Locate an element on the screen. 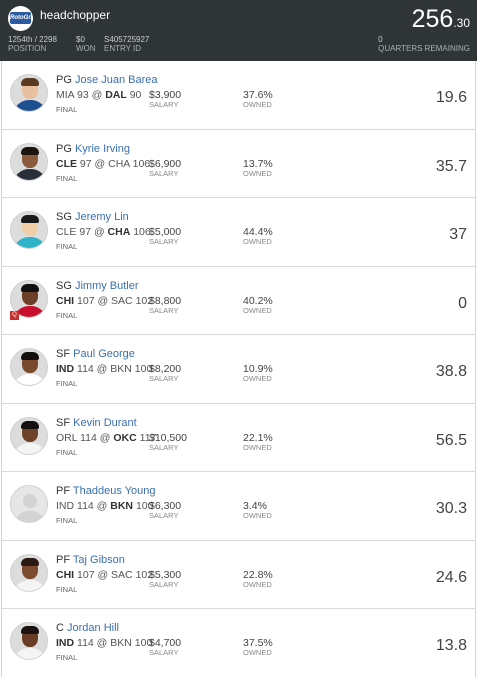 The height and width of the screenshot is (677, 477). rotogrinders-logo: RotoGrinders is located at coordinates (20, 18).